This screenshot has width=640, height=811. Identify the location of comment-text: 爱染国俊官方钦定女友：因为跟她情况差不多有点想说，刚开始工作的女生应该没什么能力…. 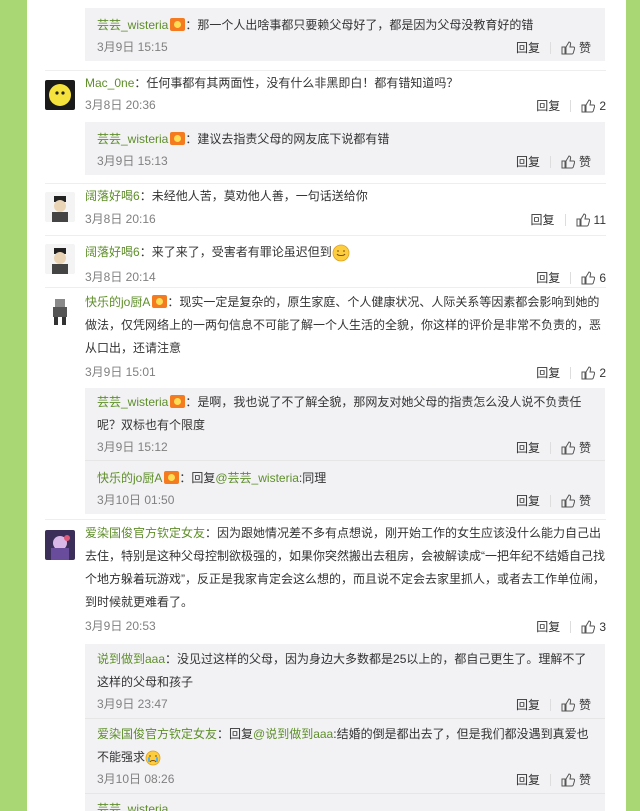
(345, 567).